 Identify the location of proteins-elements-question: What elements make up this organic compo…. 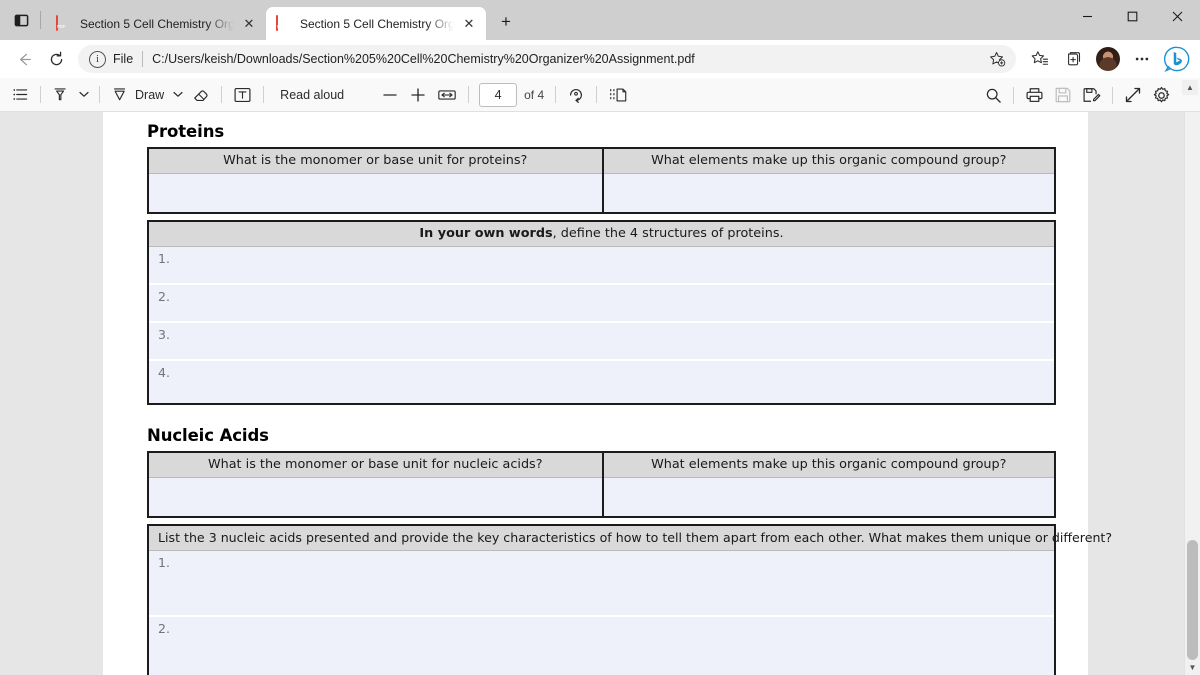
(828, 161).